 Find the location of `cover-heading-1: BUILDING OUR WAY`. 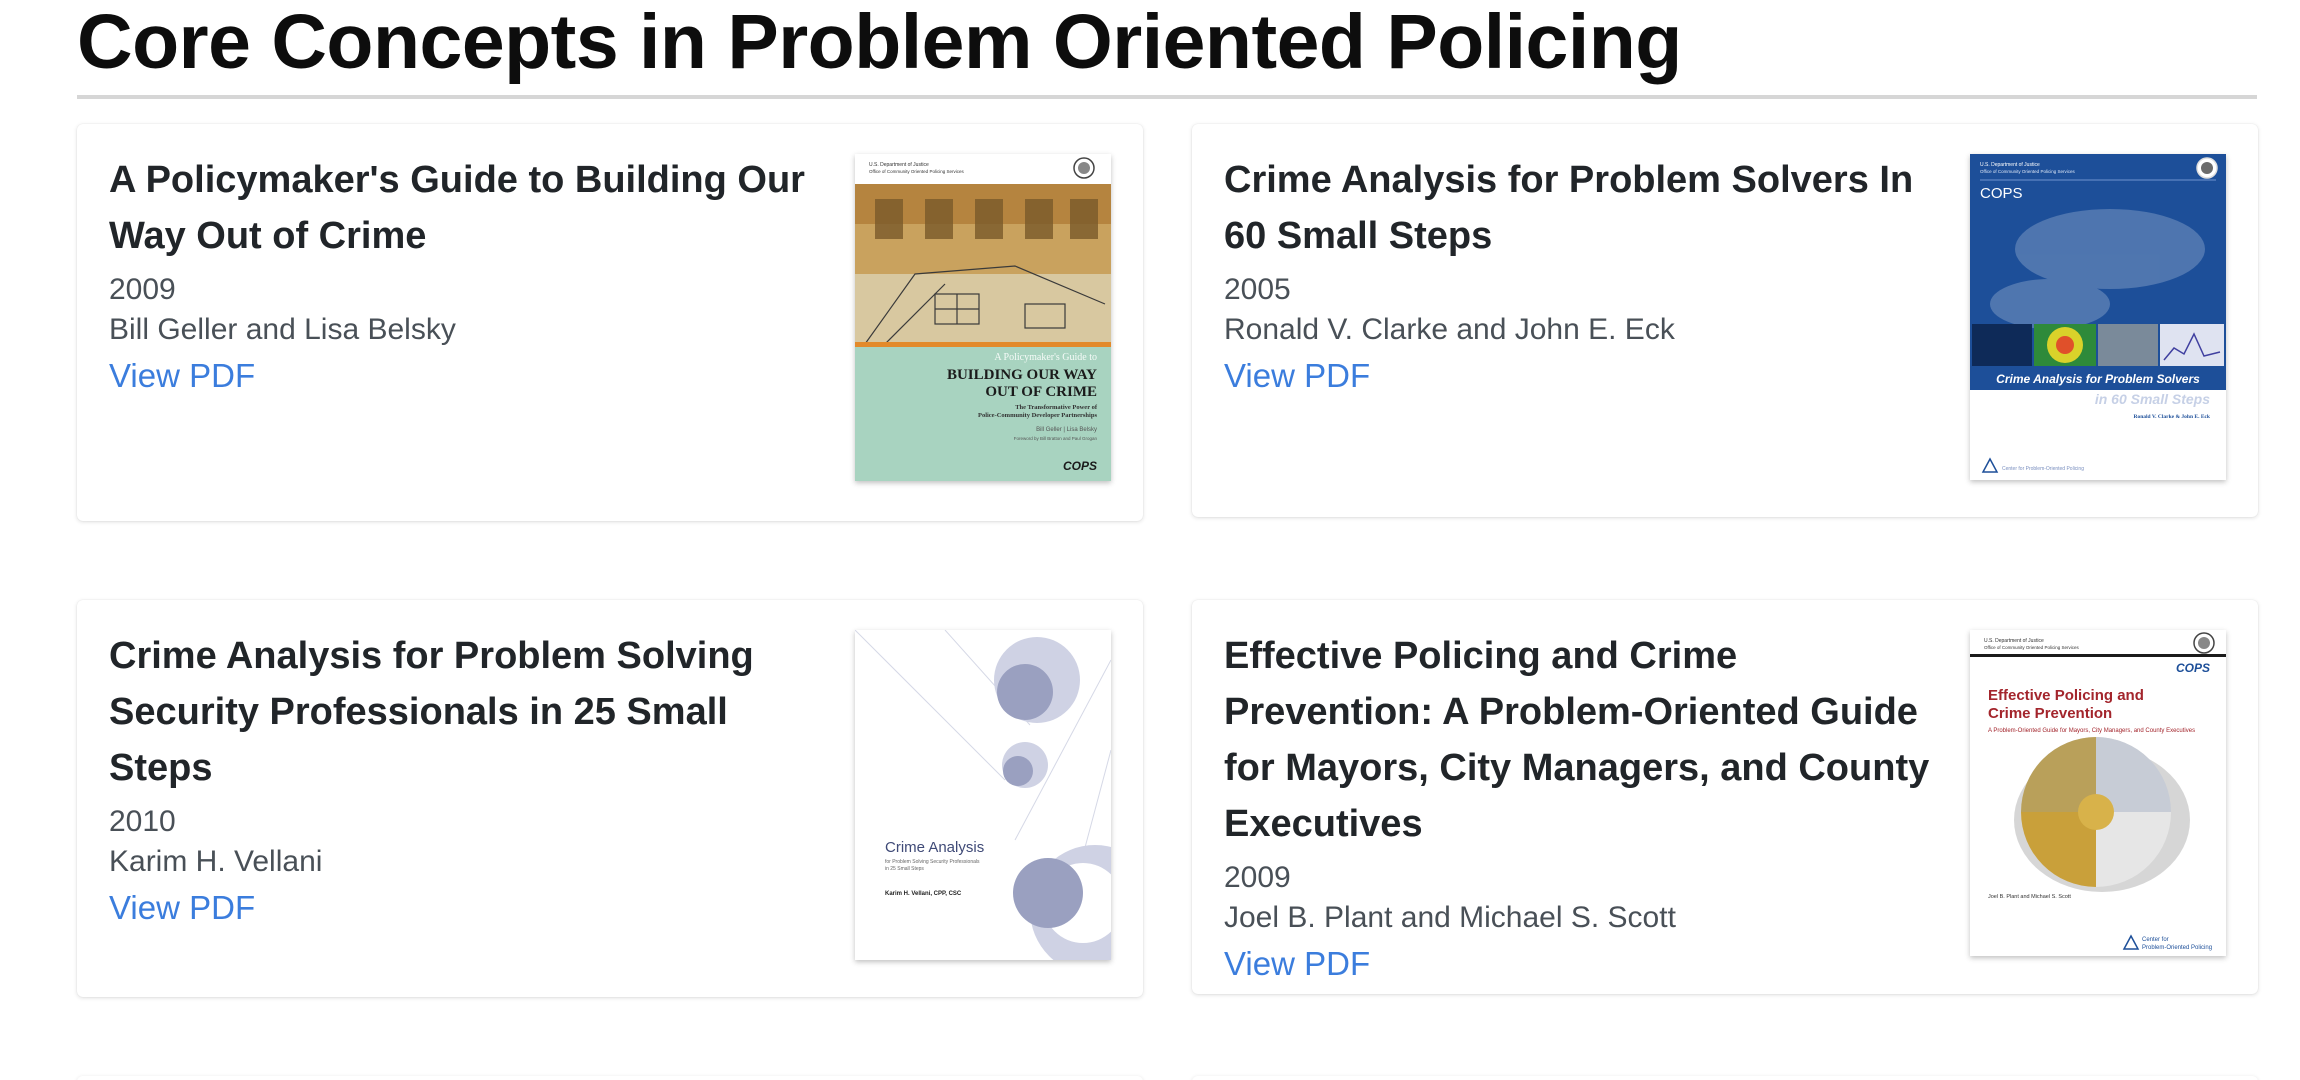

cover-heading-1: BUILDING OUR WAY is located at coordinates (1022, 375).